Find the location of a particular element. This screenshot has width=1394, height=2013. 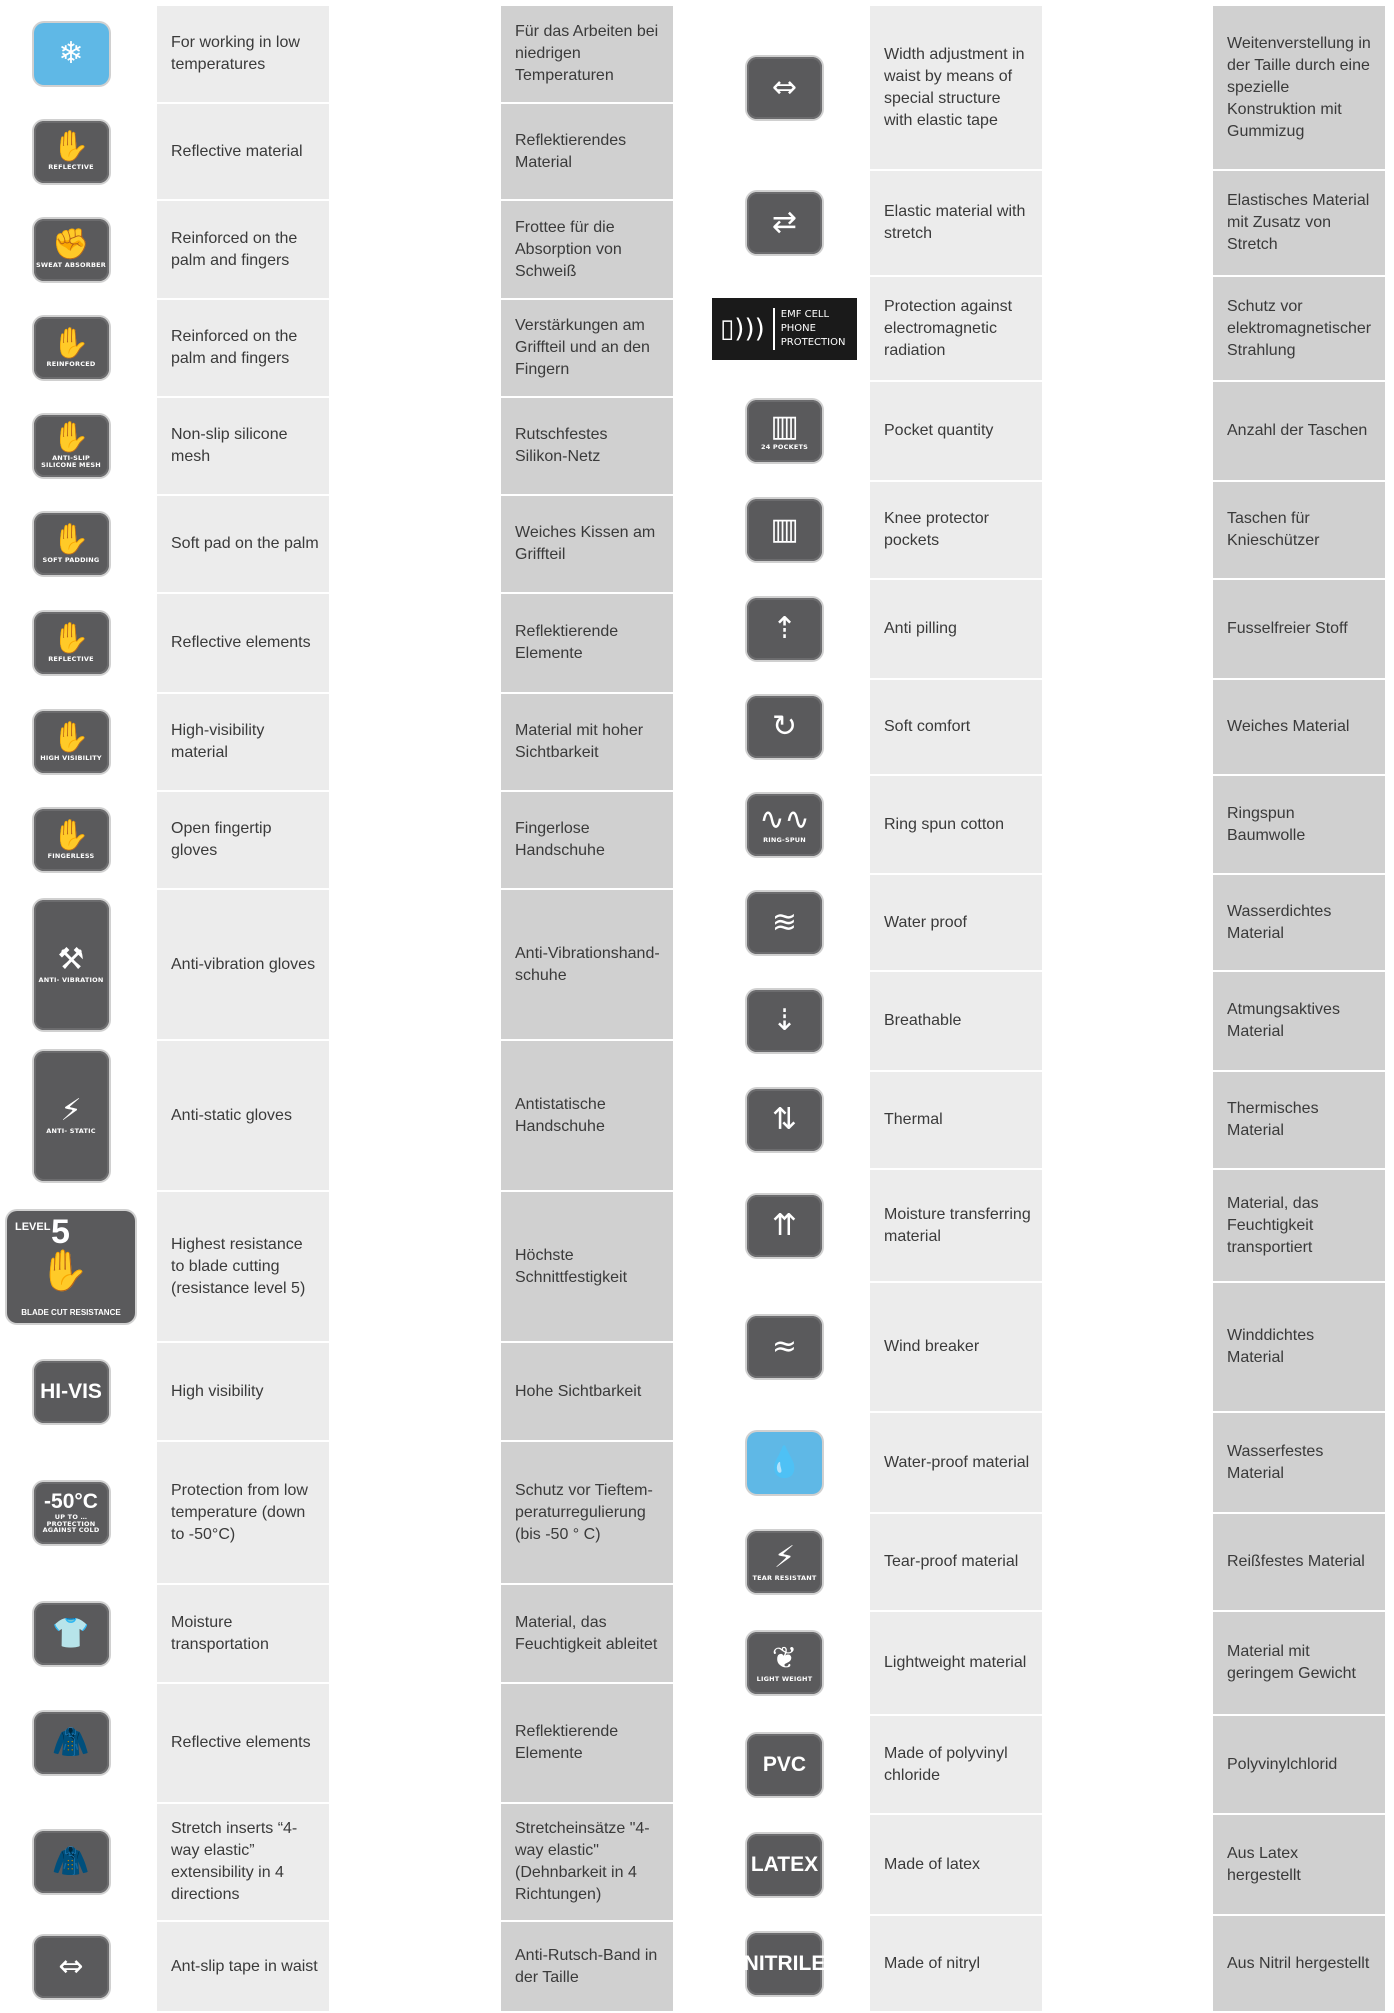

tear-resistant-icon: ⚡ TEAR RESISTANT is located at coordinates (784, 1562).